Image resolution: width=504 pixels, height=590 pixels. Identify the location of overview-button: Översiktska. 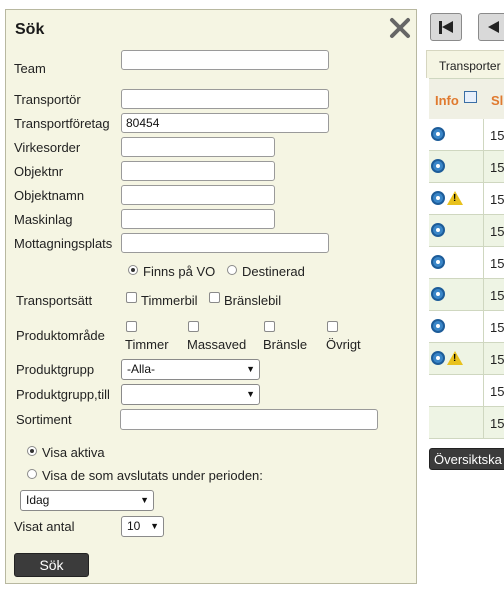
(466, 459).